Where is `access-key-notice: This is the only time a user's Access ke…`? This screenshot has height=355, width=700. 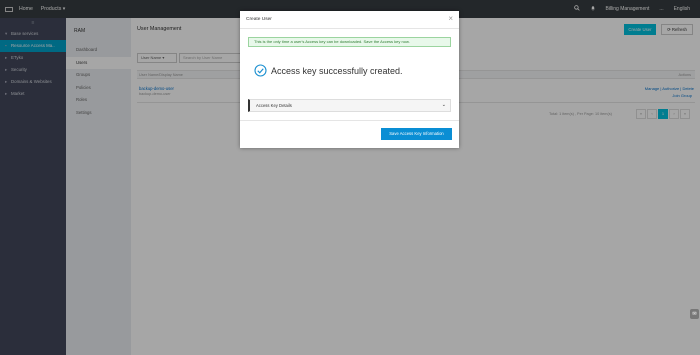 access-key-notice: This is the only time a user's Access ke… is located at coordinates (349, 42).